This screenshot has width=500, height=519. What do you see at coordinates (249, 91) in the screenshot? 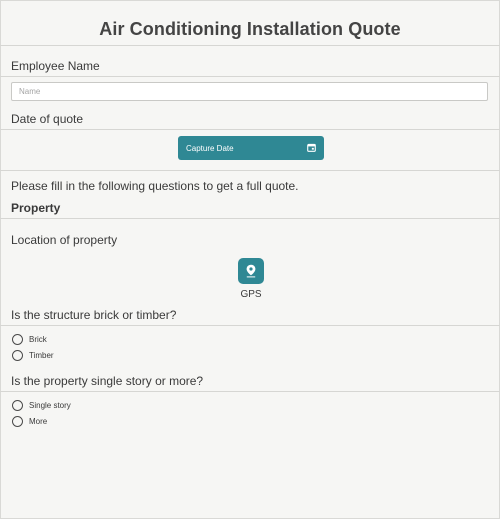
I see `employee-name-input` at bounding box center [249, 91].